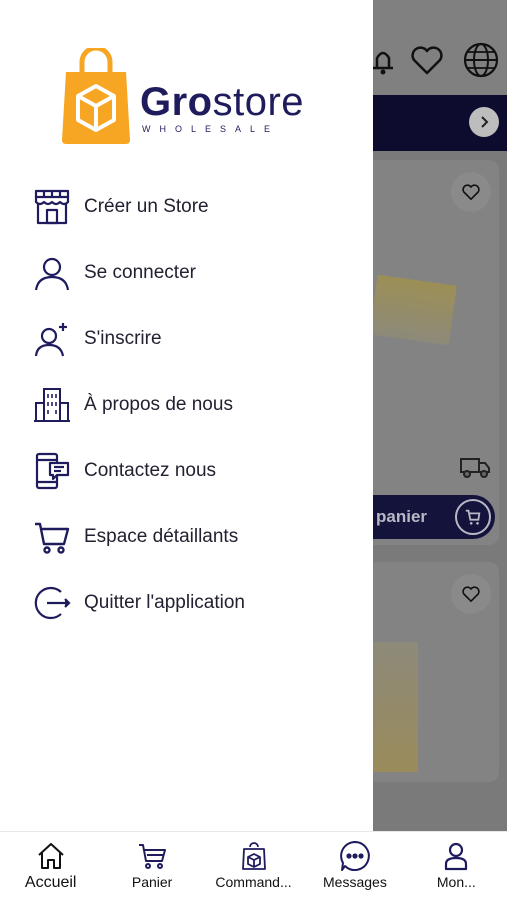 The image size is (507, 900). What do you see at coordinates (427, 60) in the screenshot?
I see `heart-icon` at bounding box center [427, 60].